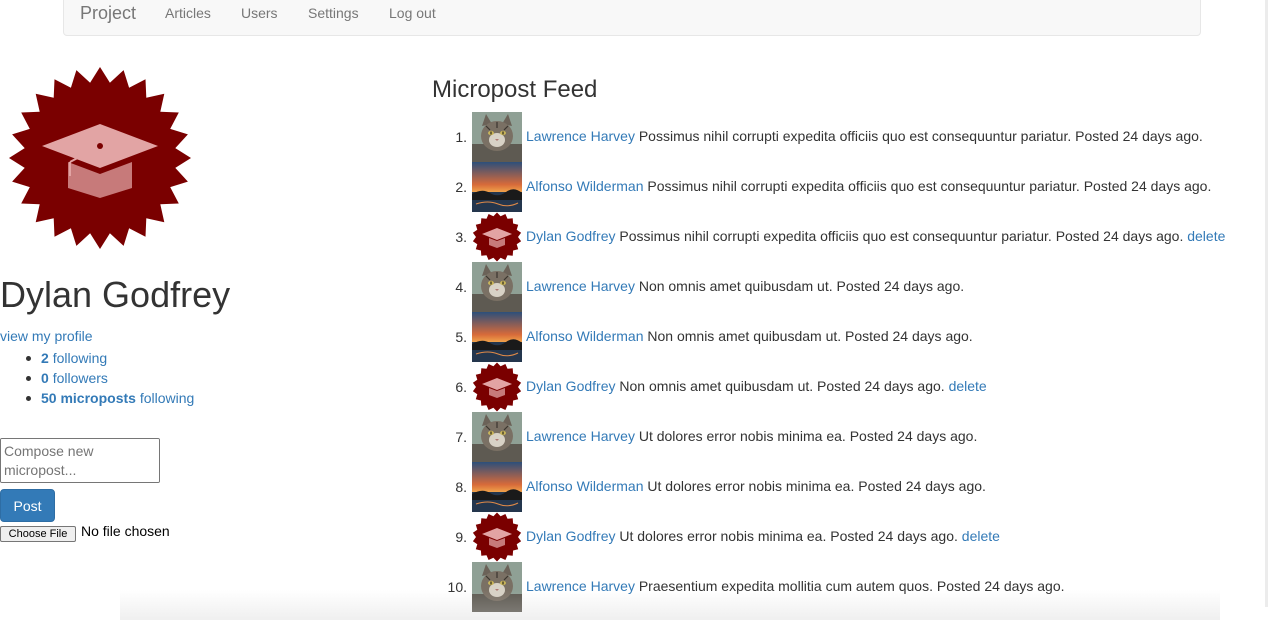 The image size is (1268, 620). I want to click on post-button: Post, so click(27, 505).